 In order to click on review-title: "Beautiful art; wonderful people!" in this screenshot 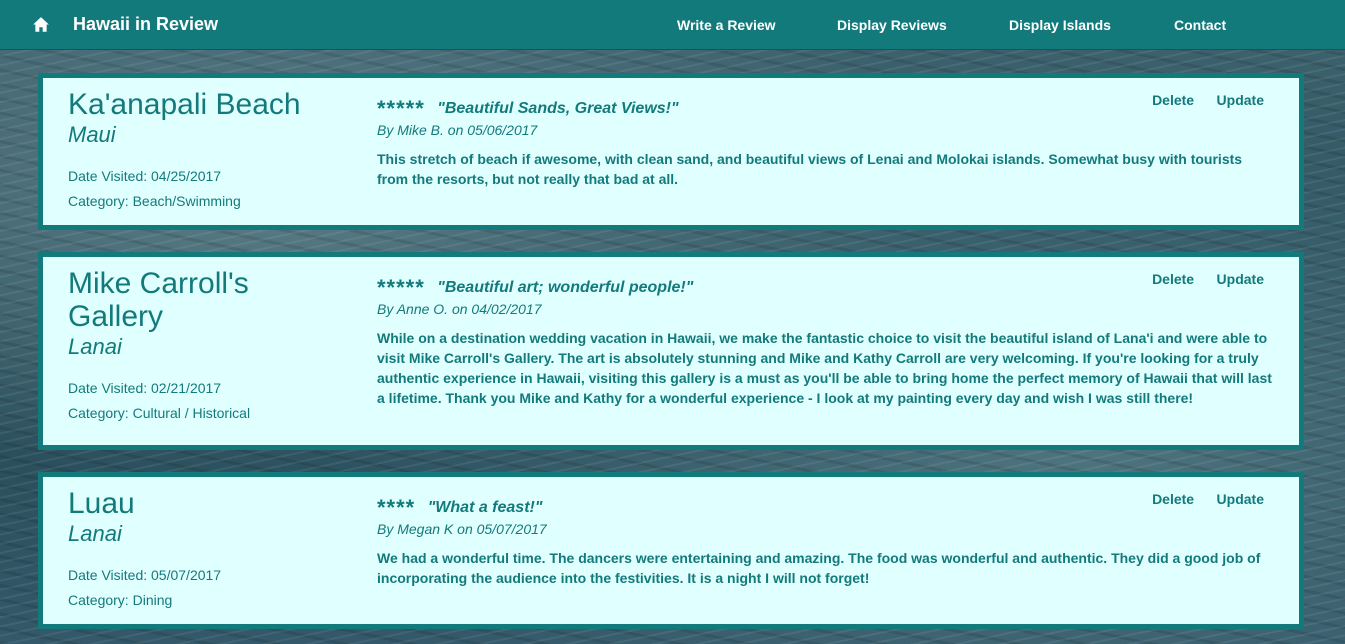, I will do `click(565, 287)`.